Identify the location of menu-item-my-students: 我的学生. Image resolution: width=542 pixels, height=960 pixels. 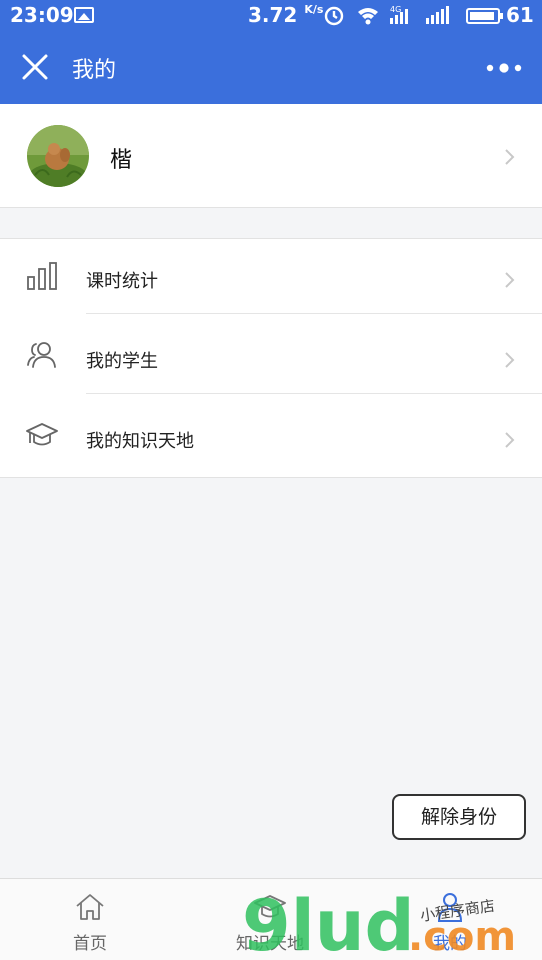
(271, 359).